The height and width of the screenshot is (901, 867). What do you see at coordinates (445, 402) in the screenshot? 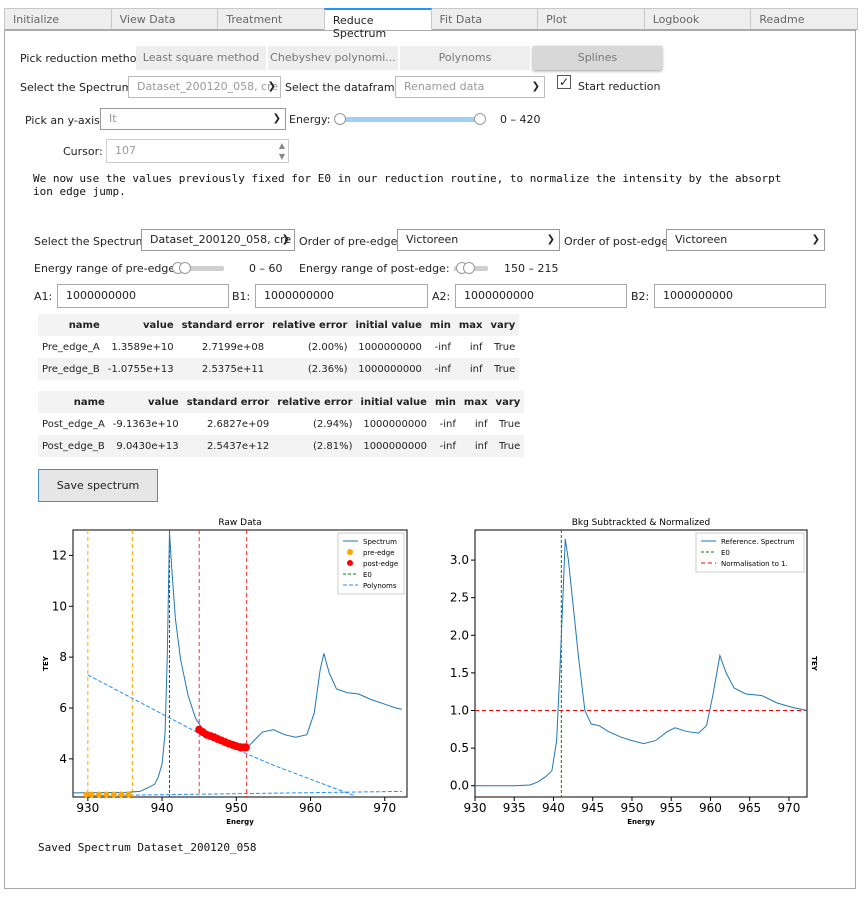
I see `col-min-header: min` at bounding box center [445, 402].